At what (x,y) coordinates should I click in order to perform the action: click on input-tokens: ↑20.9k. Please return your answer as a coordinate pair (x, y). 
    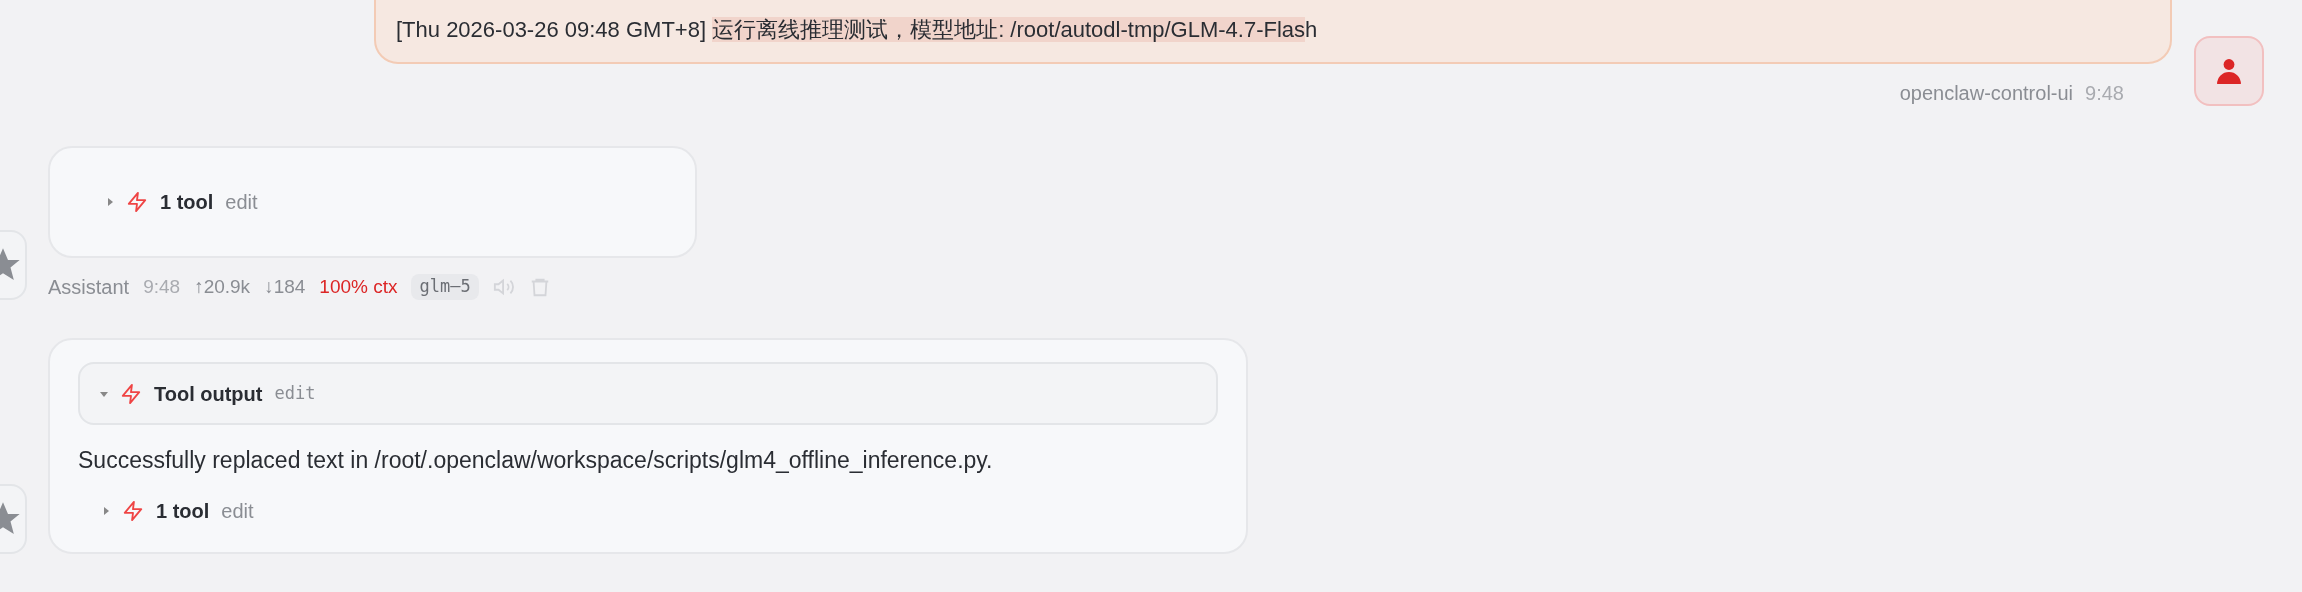
    Looking at the image, I should click on (222, 286).